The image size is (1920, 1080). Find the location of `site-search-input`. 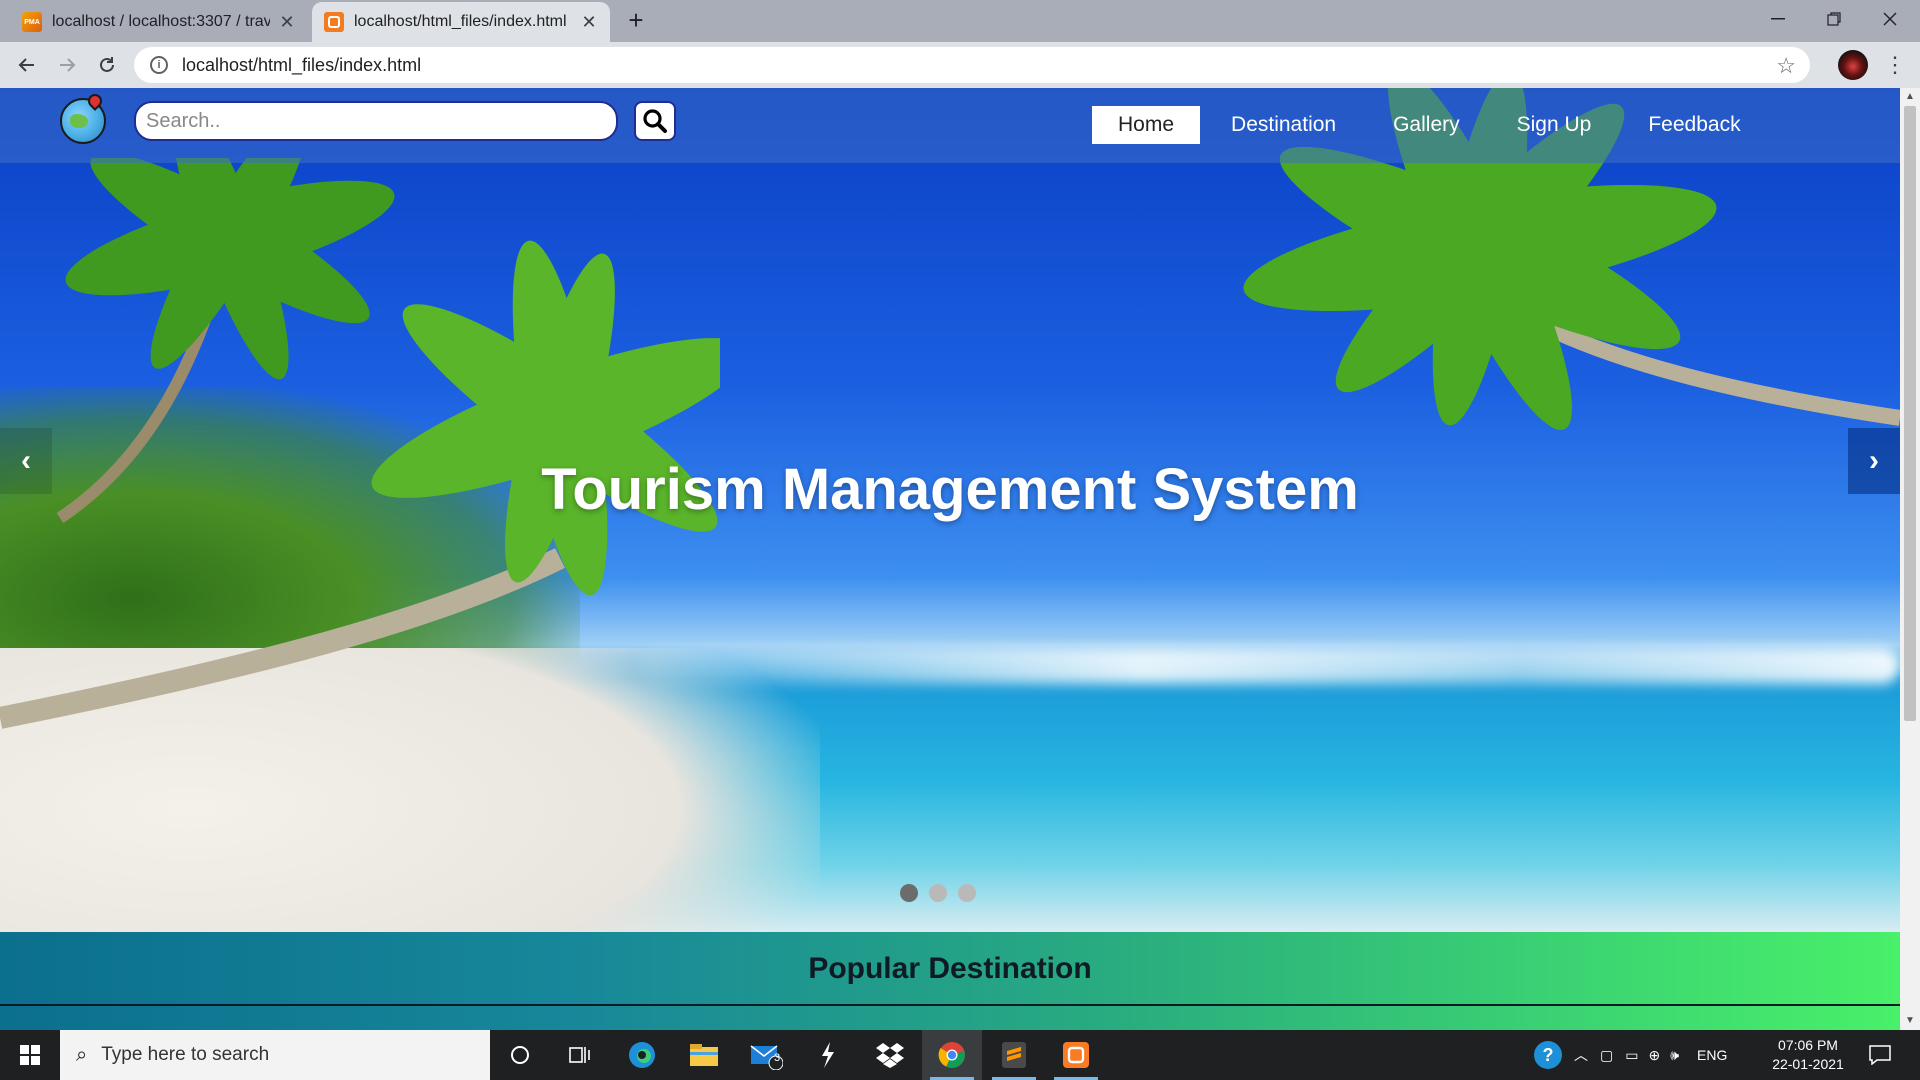

site-search-input is located at coordinates (376, 121).